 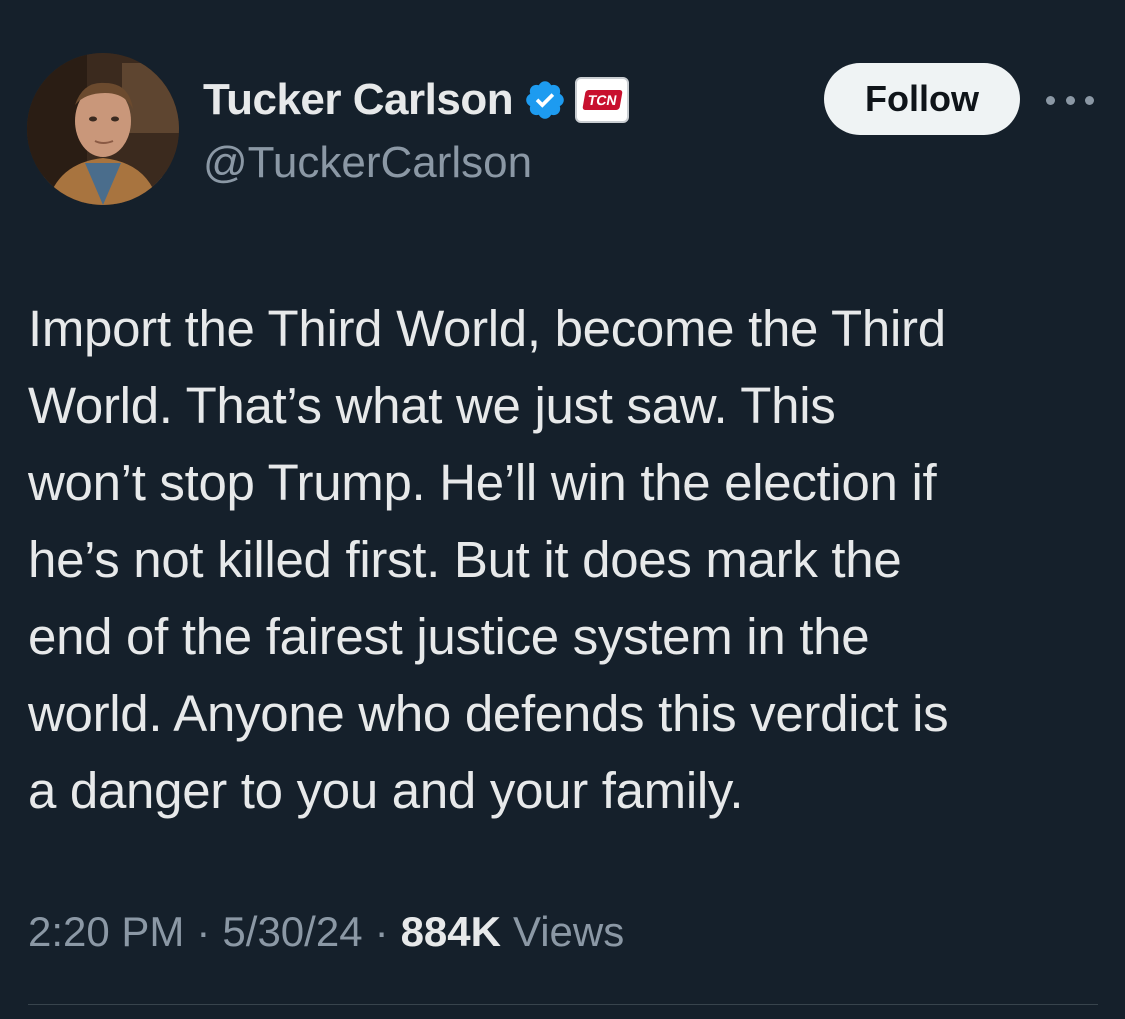 I want to click on author-display-name: Tucker Carlson, so click(x=358, y=100).